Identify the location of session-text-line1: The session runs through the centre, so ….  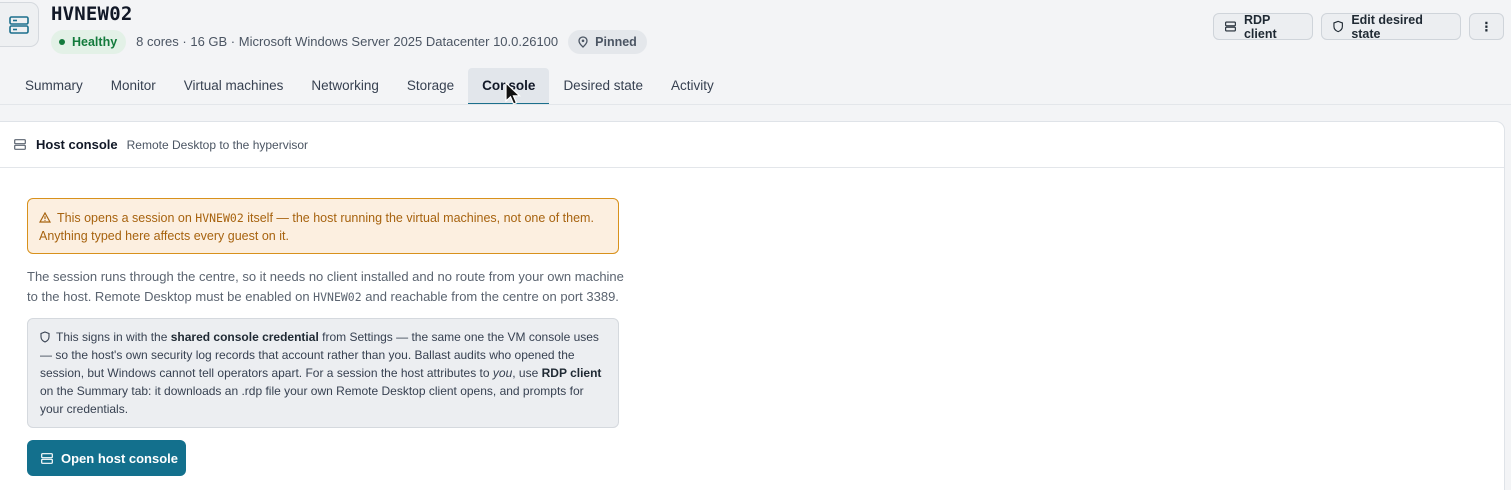
(325, 276).